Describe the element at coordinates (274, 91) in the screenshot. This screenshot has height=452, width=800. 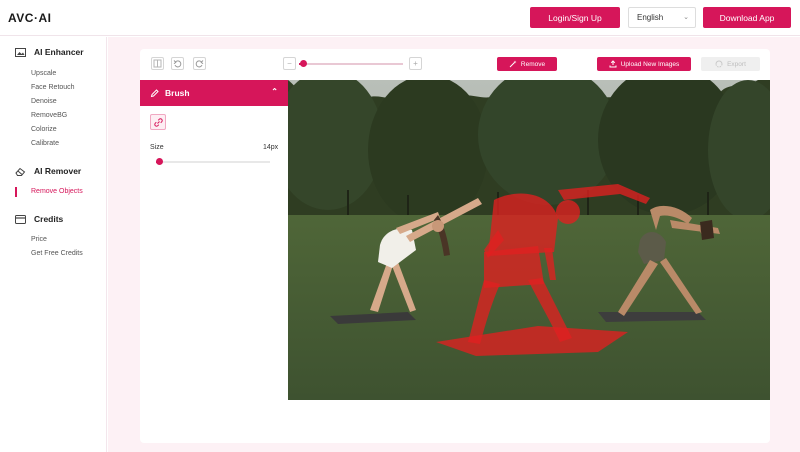
I see `chevron-up-icon: ⌃` at that location.